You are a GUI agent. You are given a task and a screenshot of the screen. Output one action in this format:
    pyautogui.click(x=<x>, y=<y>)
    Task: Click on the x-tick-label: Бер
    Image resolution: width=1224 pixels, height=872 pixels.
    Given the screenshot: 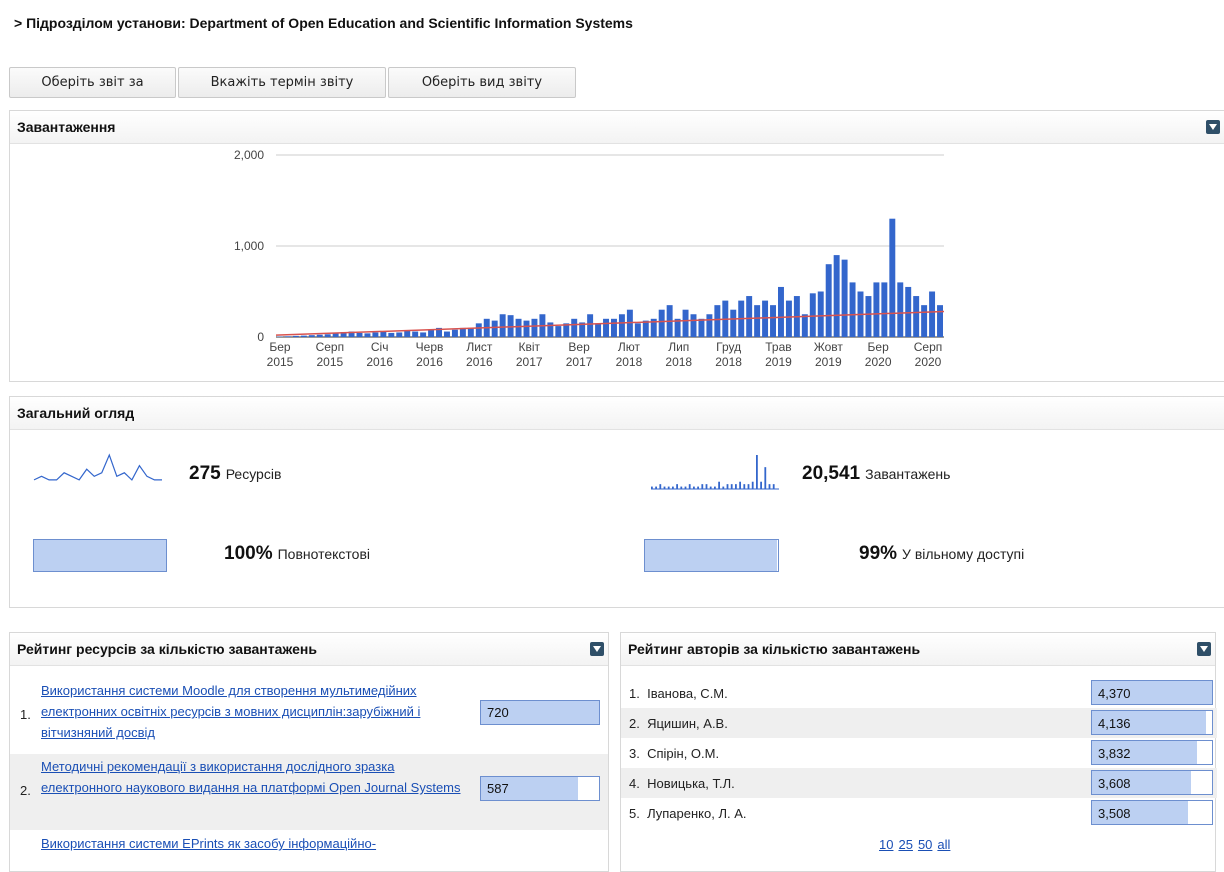 What is the action you would take?
    pyautogui.click(x=280, y=347)
    